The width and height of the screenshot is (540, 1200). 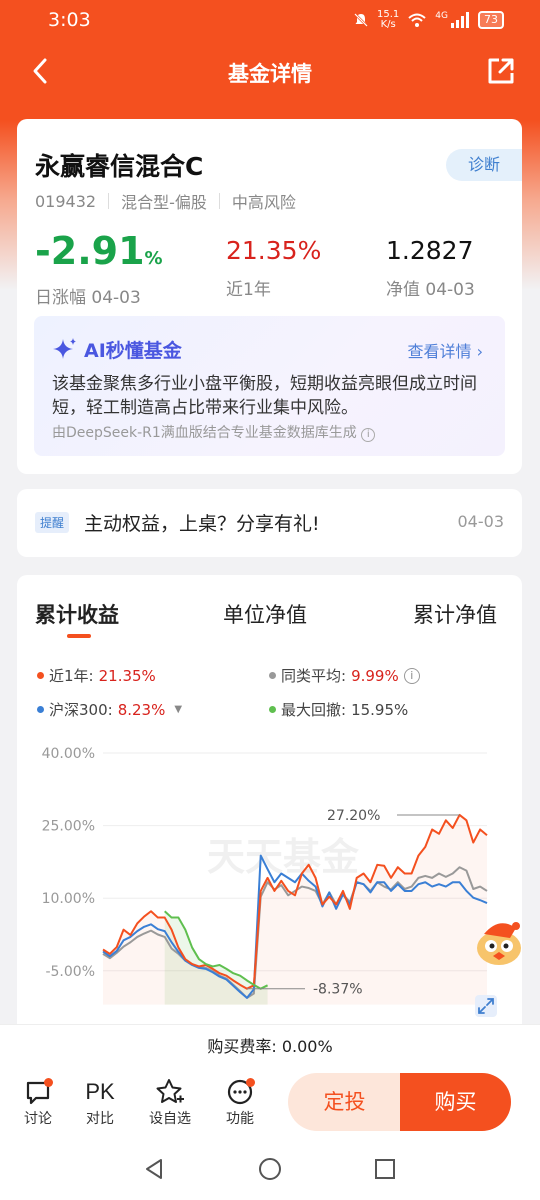 What do you see at coordinates (170, 1091) in the screenshot?
I see `star-plus-icon` at bounding box center [170, 1091].